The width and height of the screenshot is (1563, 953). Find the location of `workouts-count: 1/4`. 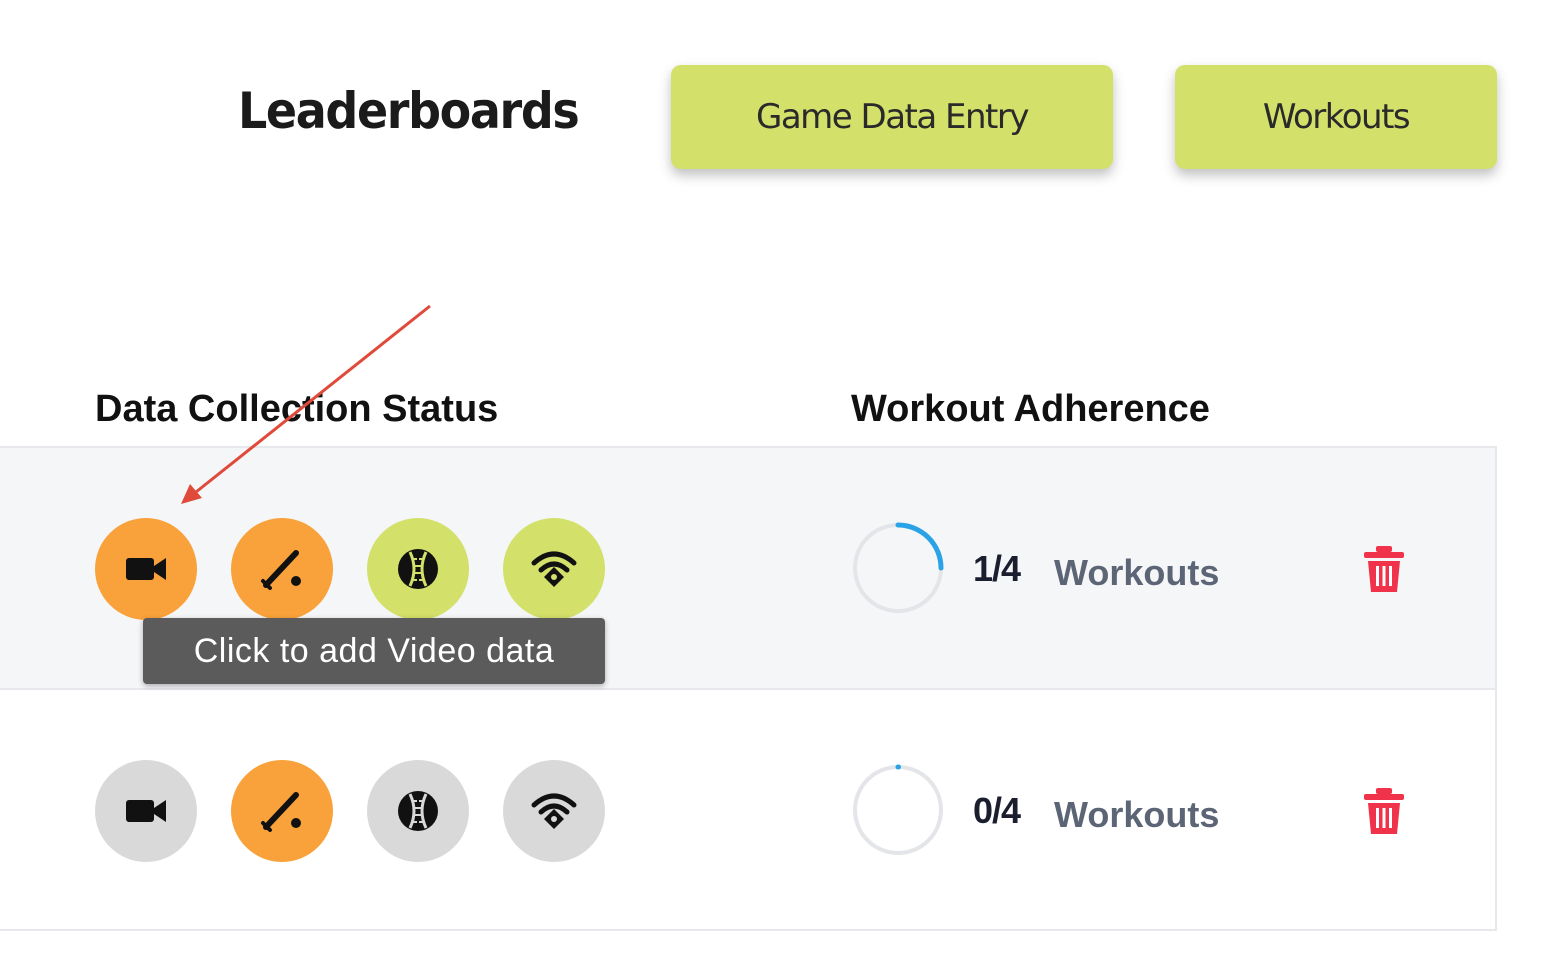

workouts-count: 1/4 is located at coordinates (997, 568).